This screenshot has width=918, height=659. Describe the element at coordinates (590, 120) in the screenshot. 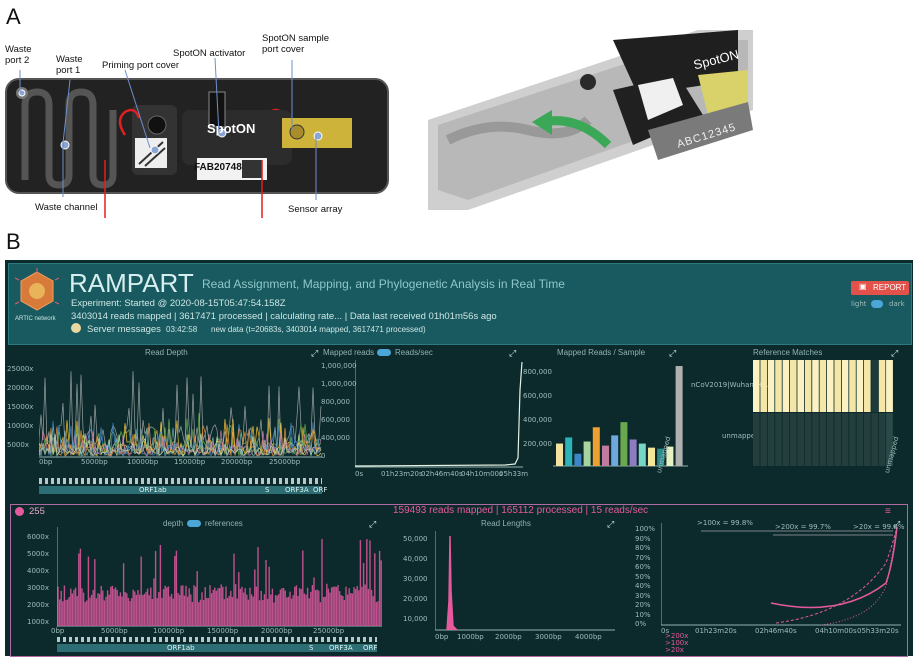

I see `flowcell-closeup-photo: SpotON ABC12345` at that location.